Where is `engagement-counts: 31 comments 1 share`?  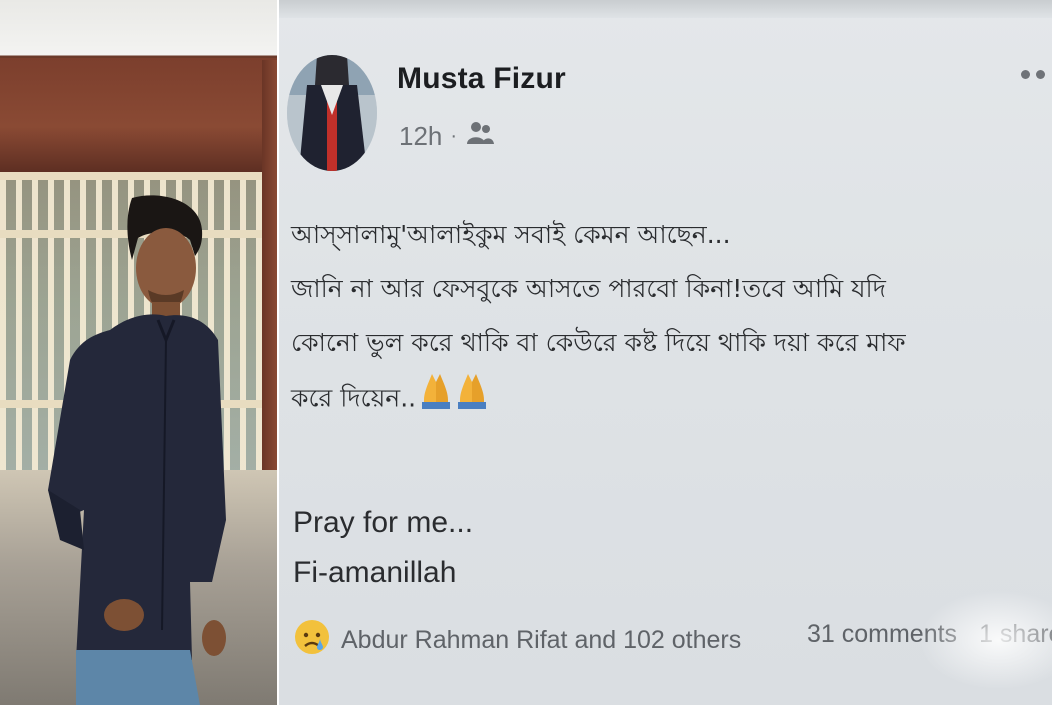
engagement-counts: 31 comments 1 share is located at coordinates (929, 634).